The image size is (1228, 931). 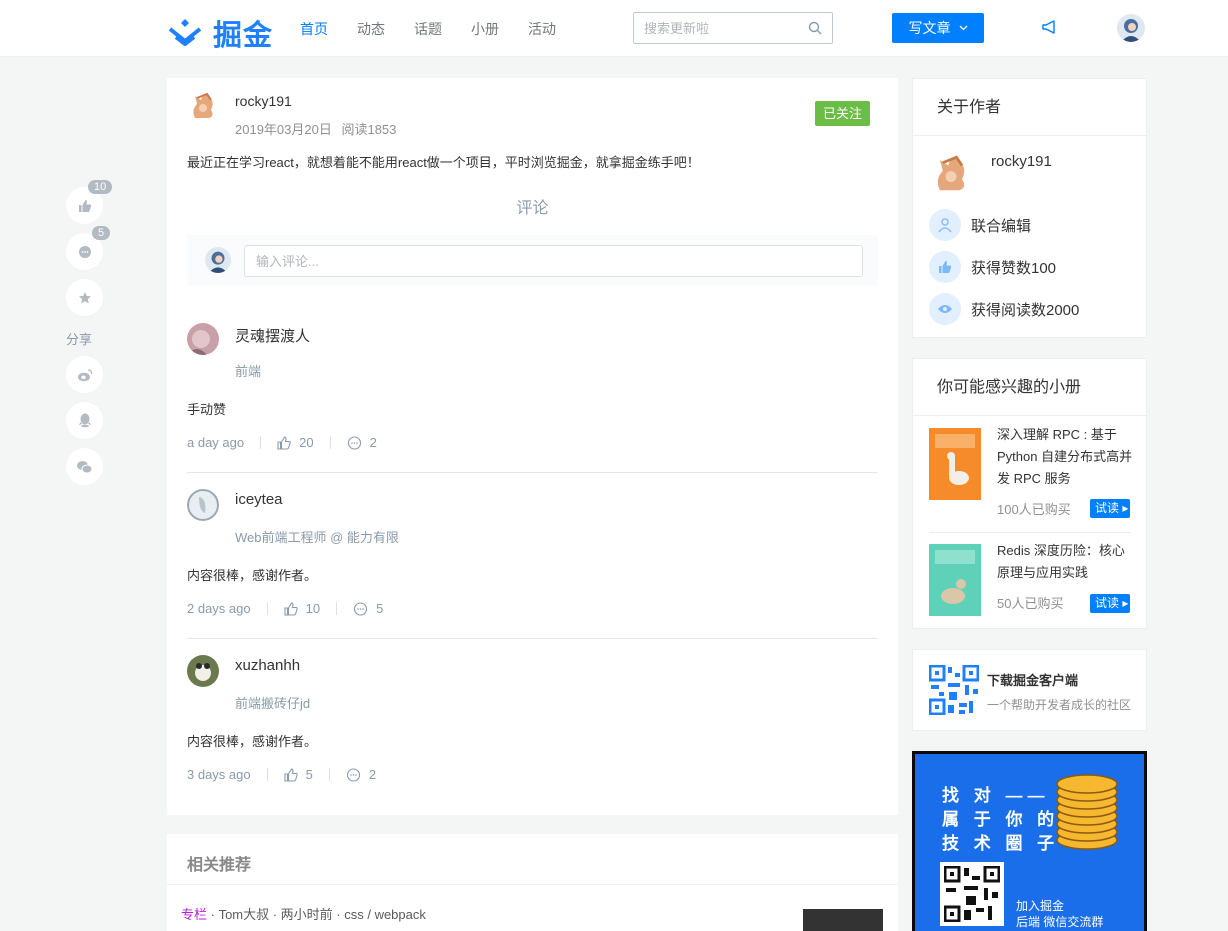 I want to click on comment-time: a day ago, so click(x=216, y=442).